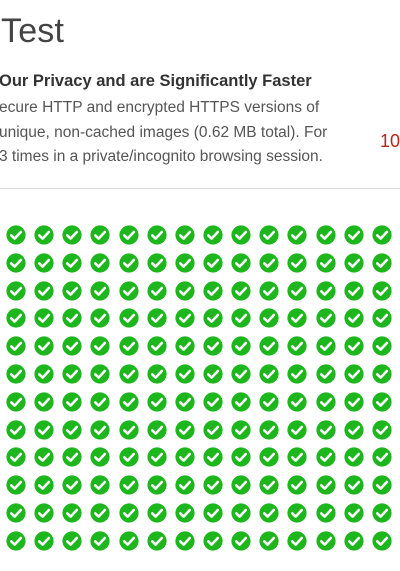 This screenshot has width=400, height=571. I want to click on section-heading: Our Privacy and are Significantly Faster, so click(156, 81).